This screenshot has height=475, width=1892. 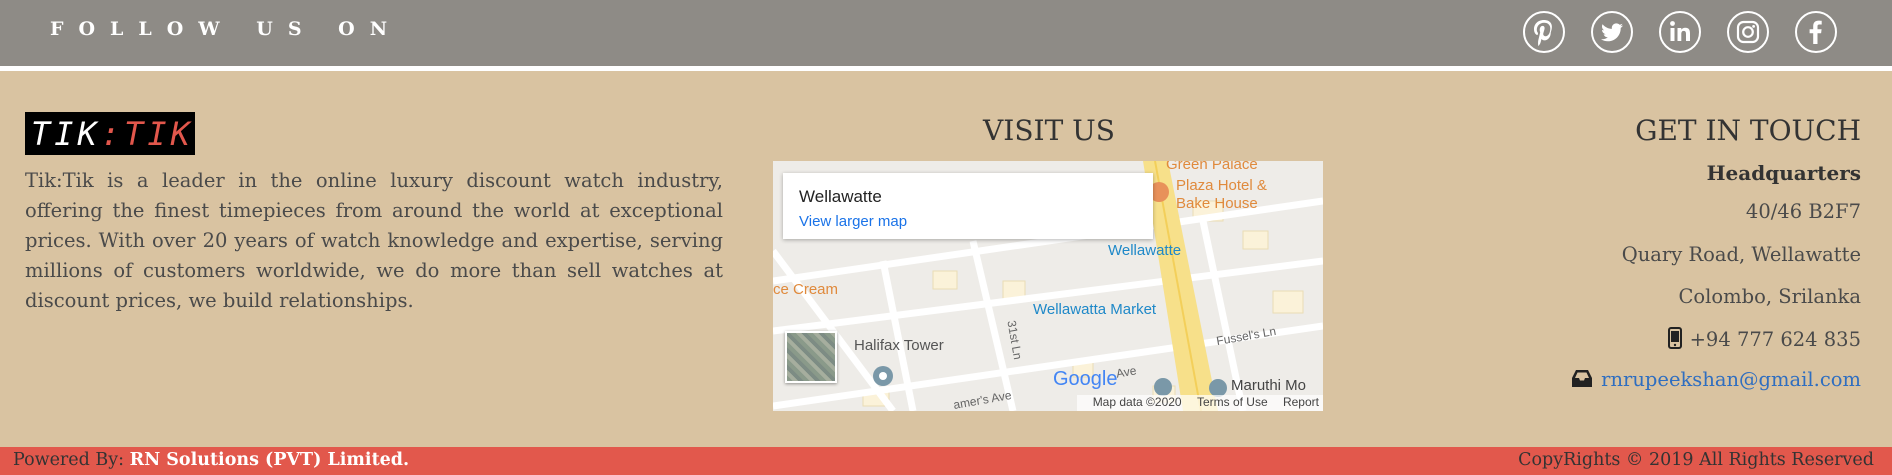 What do you see at coordinates (1221, 185) in the screenshot?
I see `map-label-plaza-hotel: Plaza Hotel &` at bounding box center [1221, 185].